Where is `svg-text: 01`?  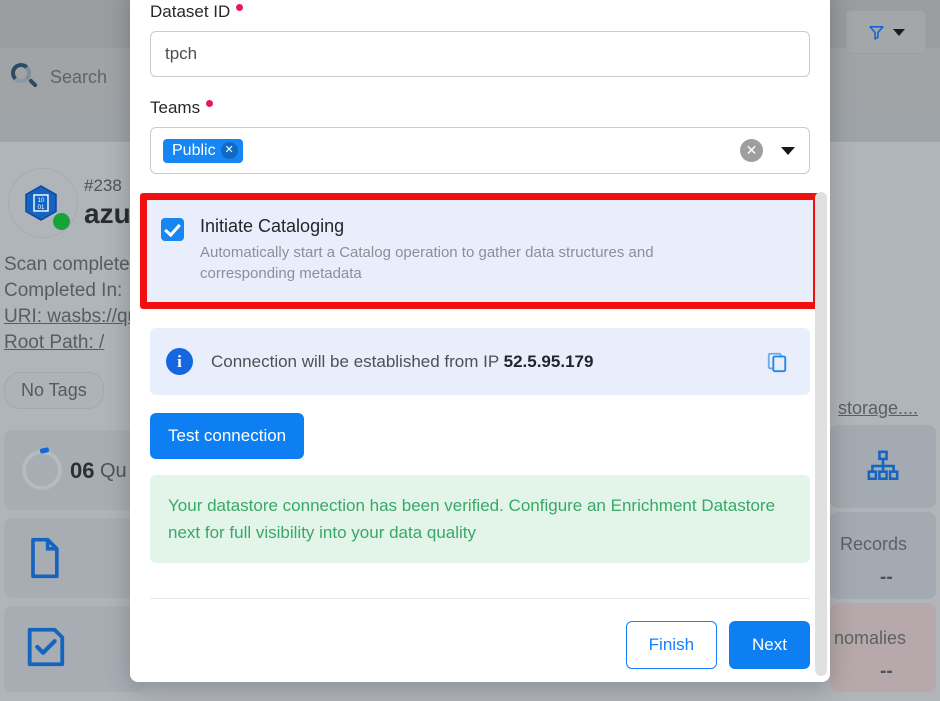
svg-text: 01 is located at coordinates (41, 208).